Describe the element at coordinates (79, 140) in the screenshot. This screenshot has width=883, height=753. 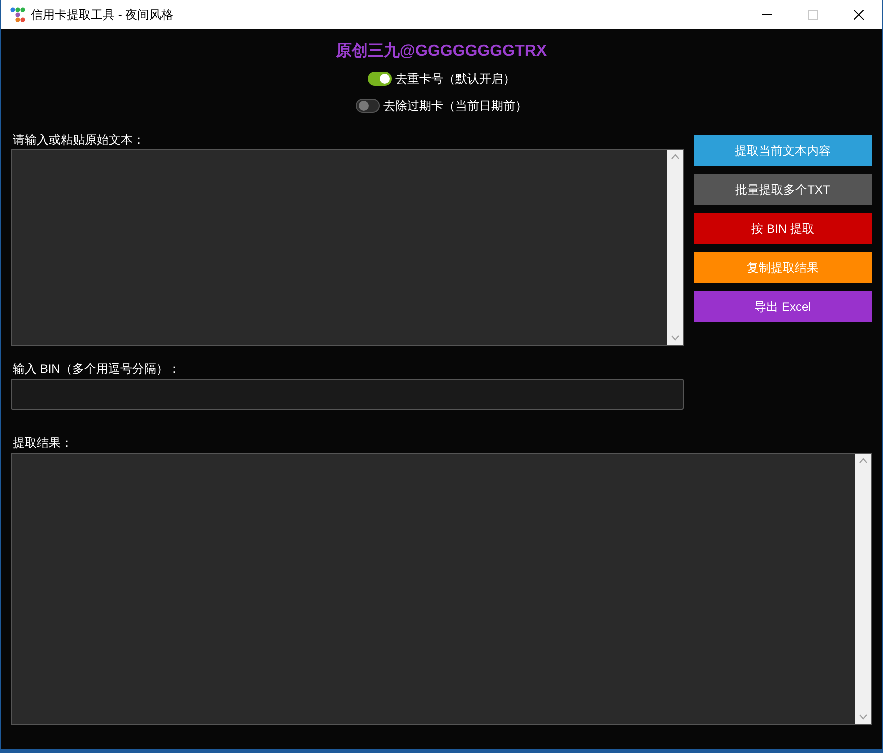
I see `source-label: 请输入或粘贴原始文本：` at that location.